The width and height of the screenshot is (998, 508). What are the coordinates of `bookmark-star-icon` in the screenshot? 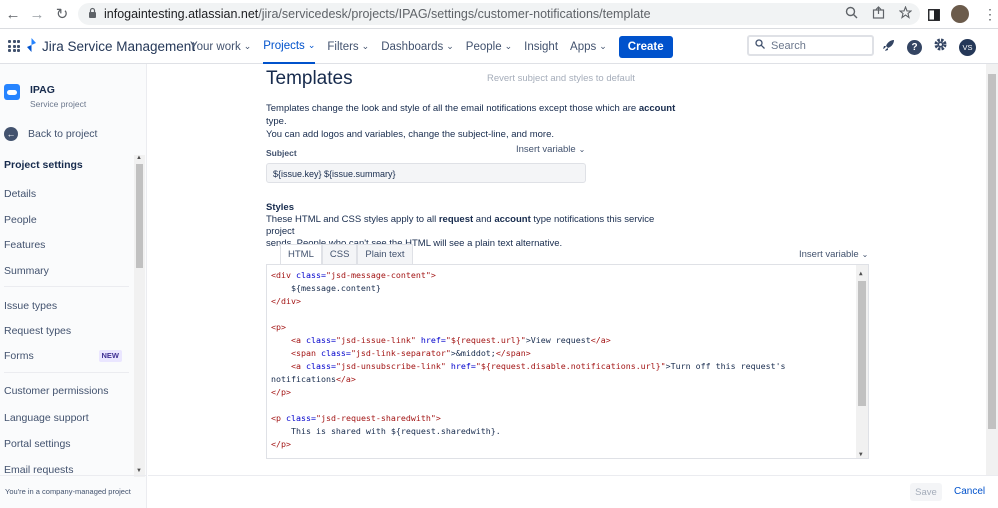 It's located at (905, 13).